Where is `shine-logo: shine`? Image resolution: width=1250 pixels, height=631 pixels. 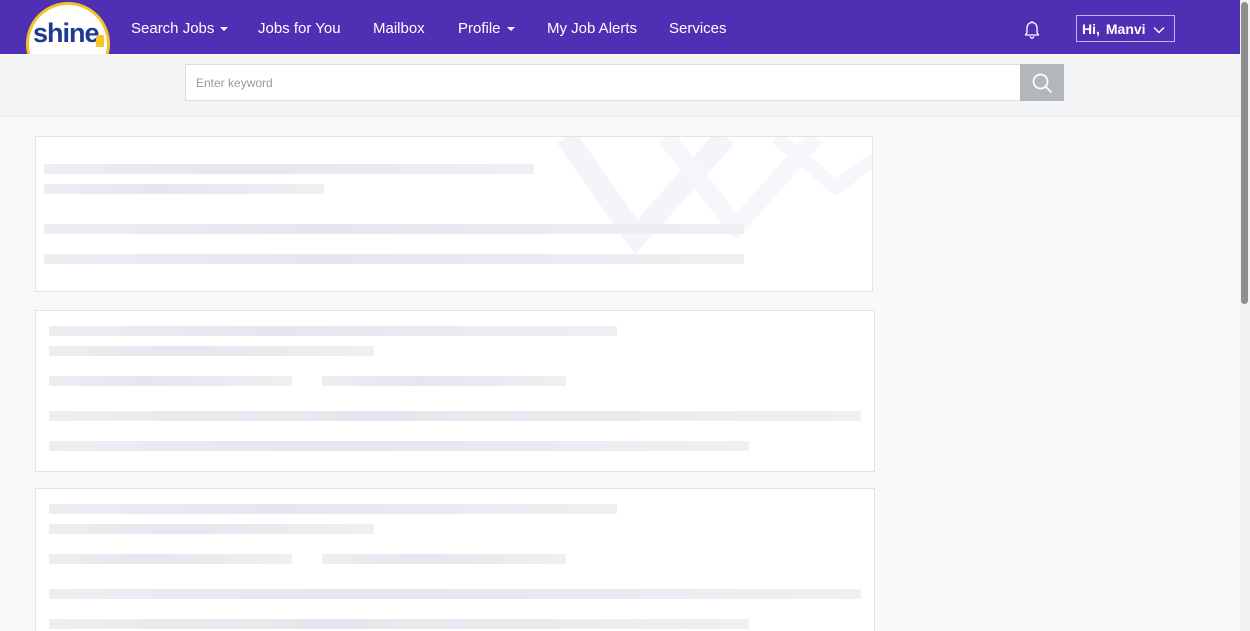 shine-logo: shine is located at coordinates (68, 27).